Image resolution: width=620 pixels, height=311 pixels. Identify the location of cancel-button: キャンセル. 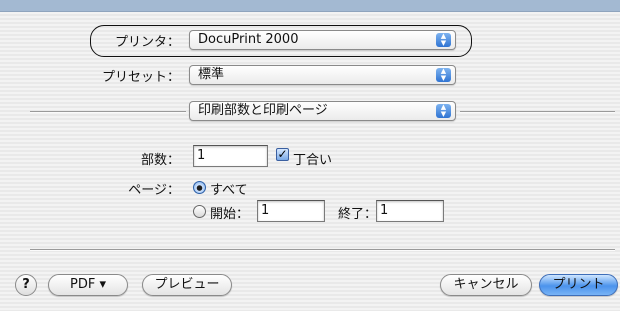
(486, 285).